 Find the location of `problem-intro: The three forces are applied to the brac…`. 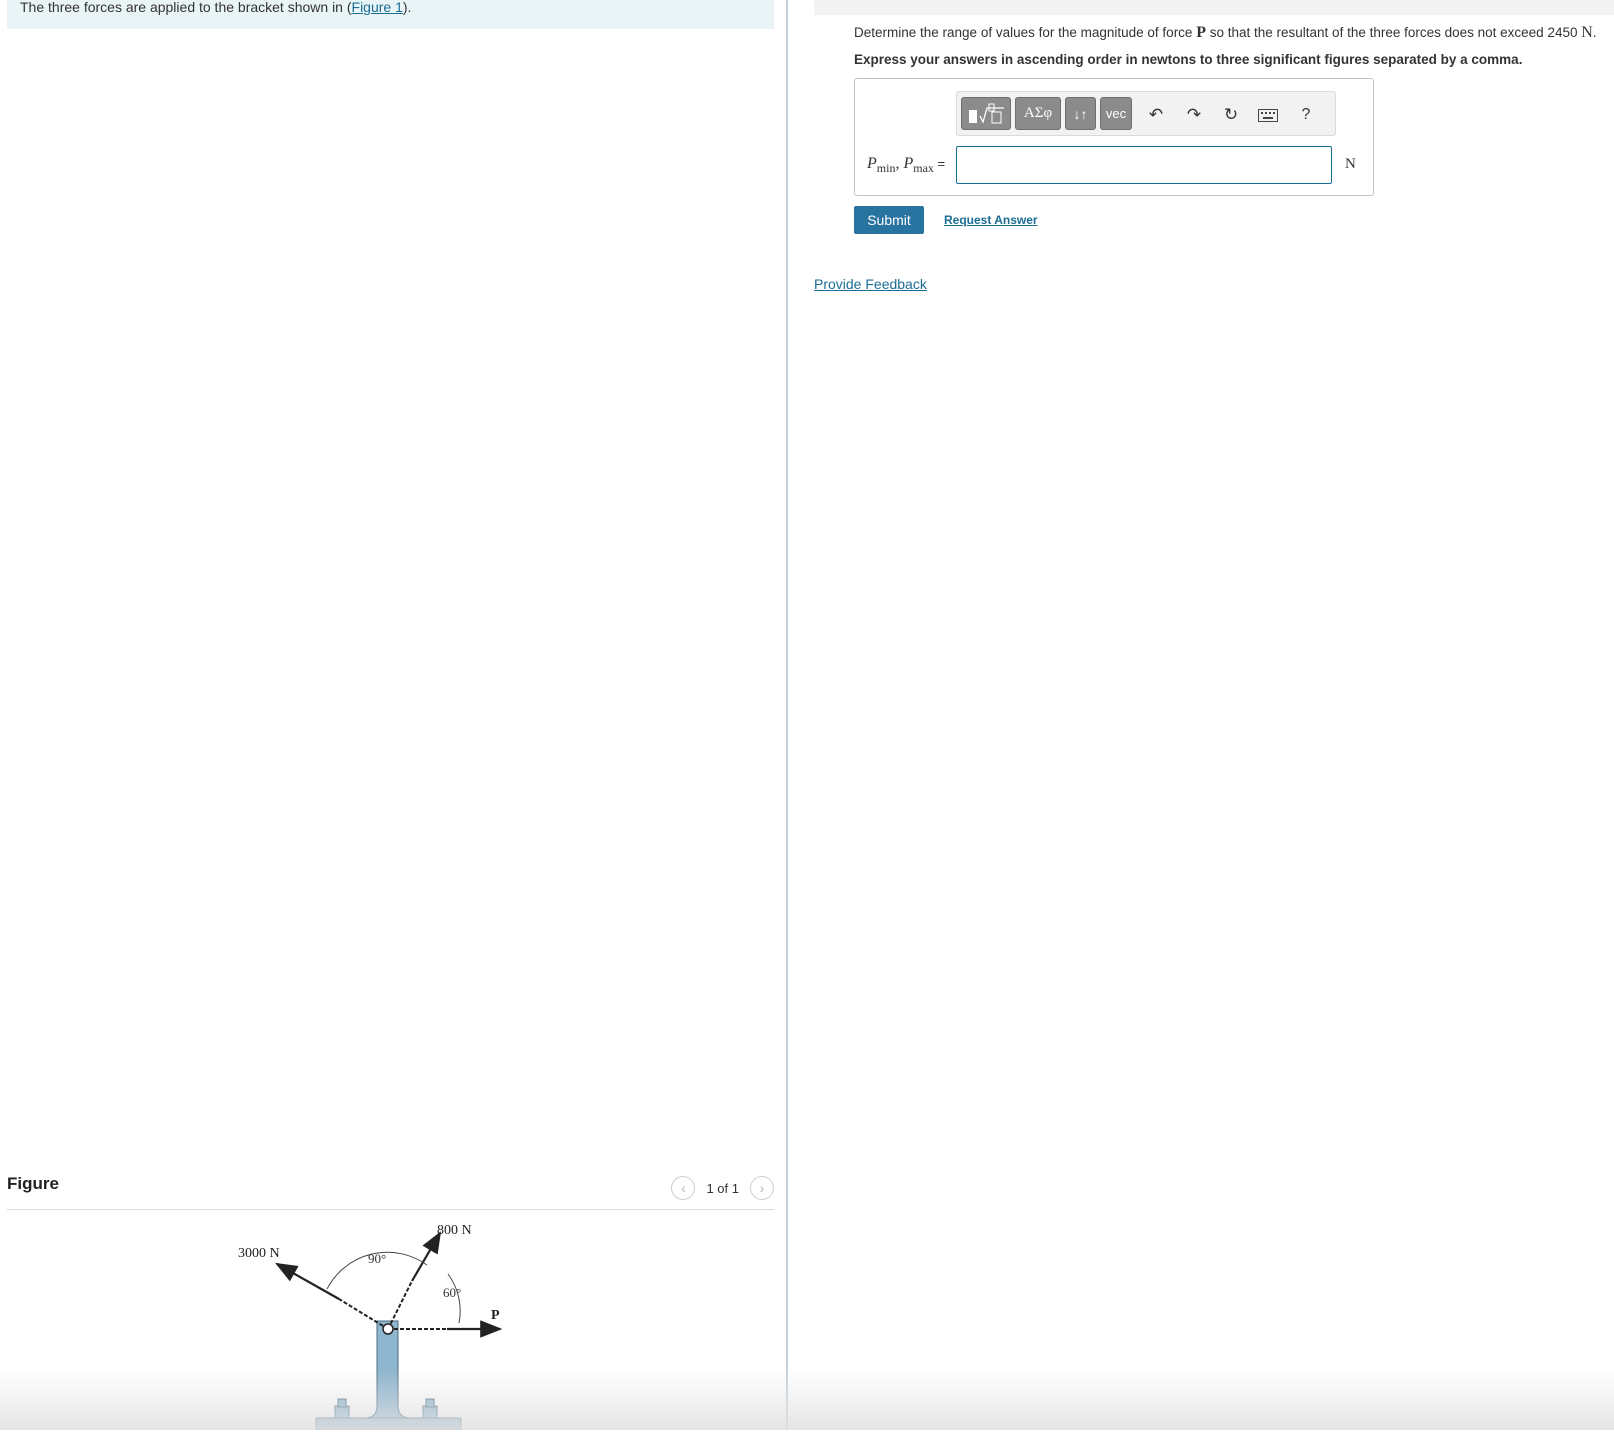

problem-intro: The three forces are applied to the brac… is located at coordinates (390, 14).